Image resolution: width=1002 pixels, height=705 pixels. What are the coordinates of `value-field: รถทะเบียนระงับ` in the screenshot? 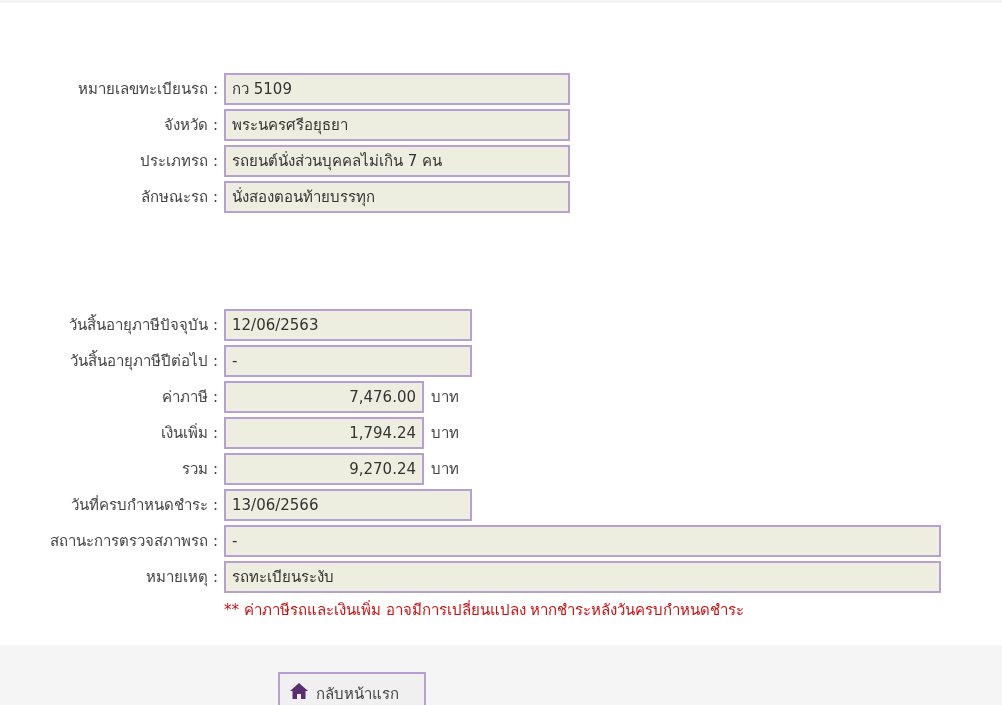 It's located at (582, 577).